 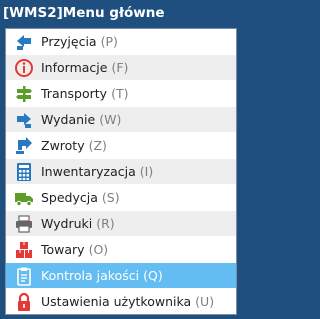 I want to click on menu-item-label: Wydanie, so click(x=68, y=119).